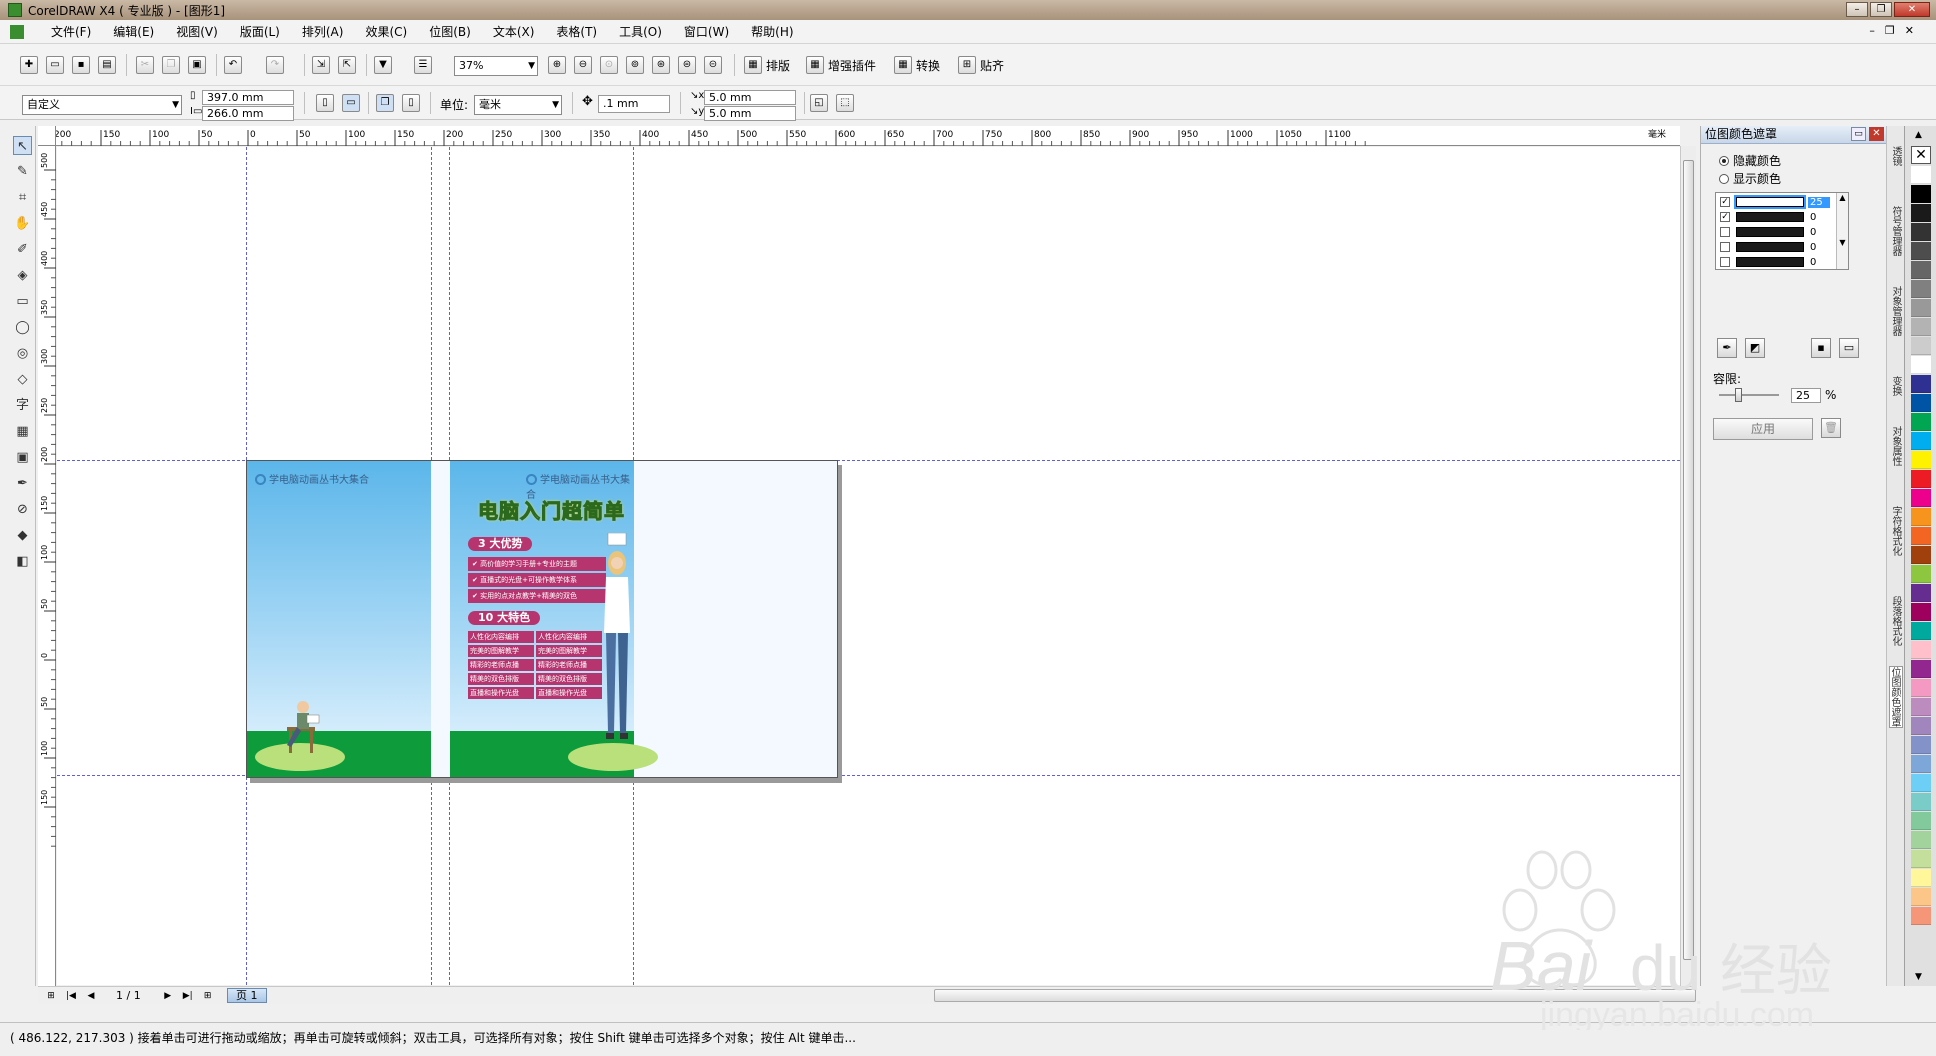  I want to click on outline-tool-icon: ⊘, so click(22, 509).